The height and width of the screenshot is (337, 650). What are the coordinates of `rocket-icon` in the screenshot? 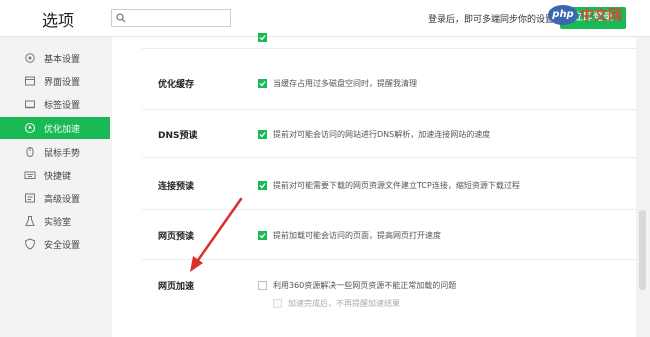 It's located at (30, 128).